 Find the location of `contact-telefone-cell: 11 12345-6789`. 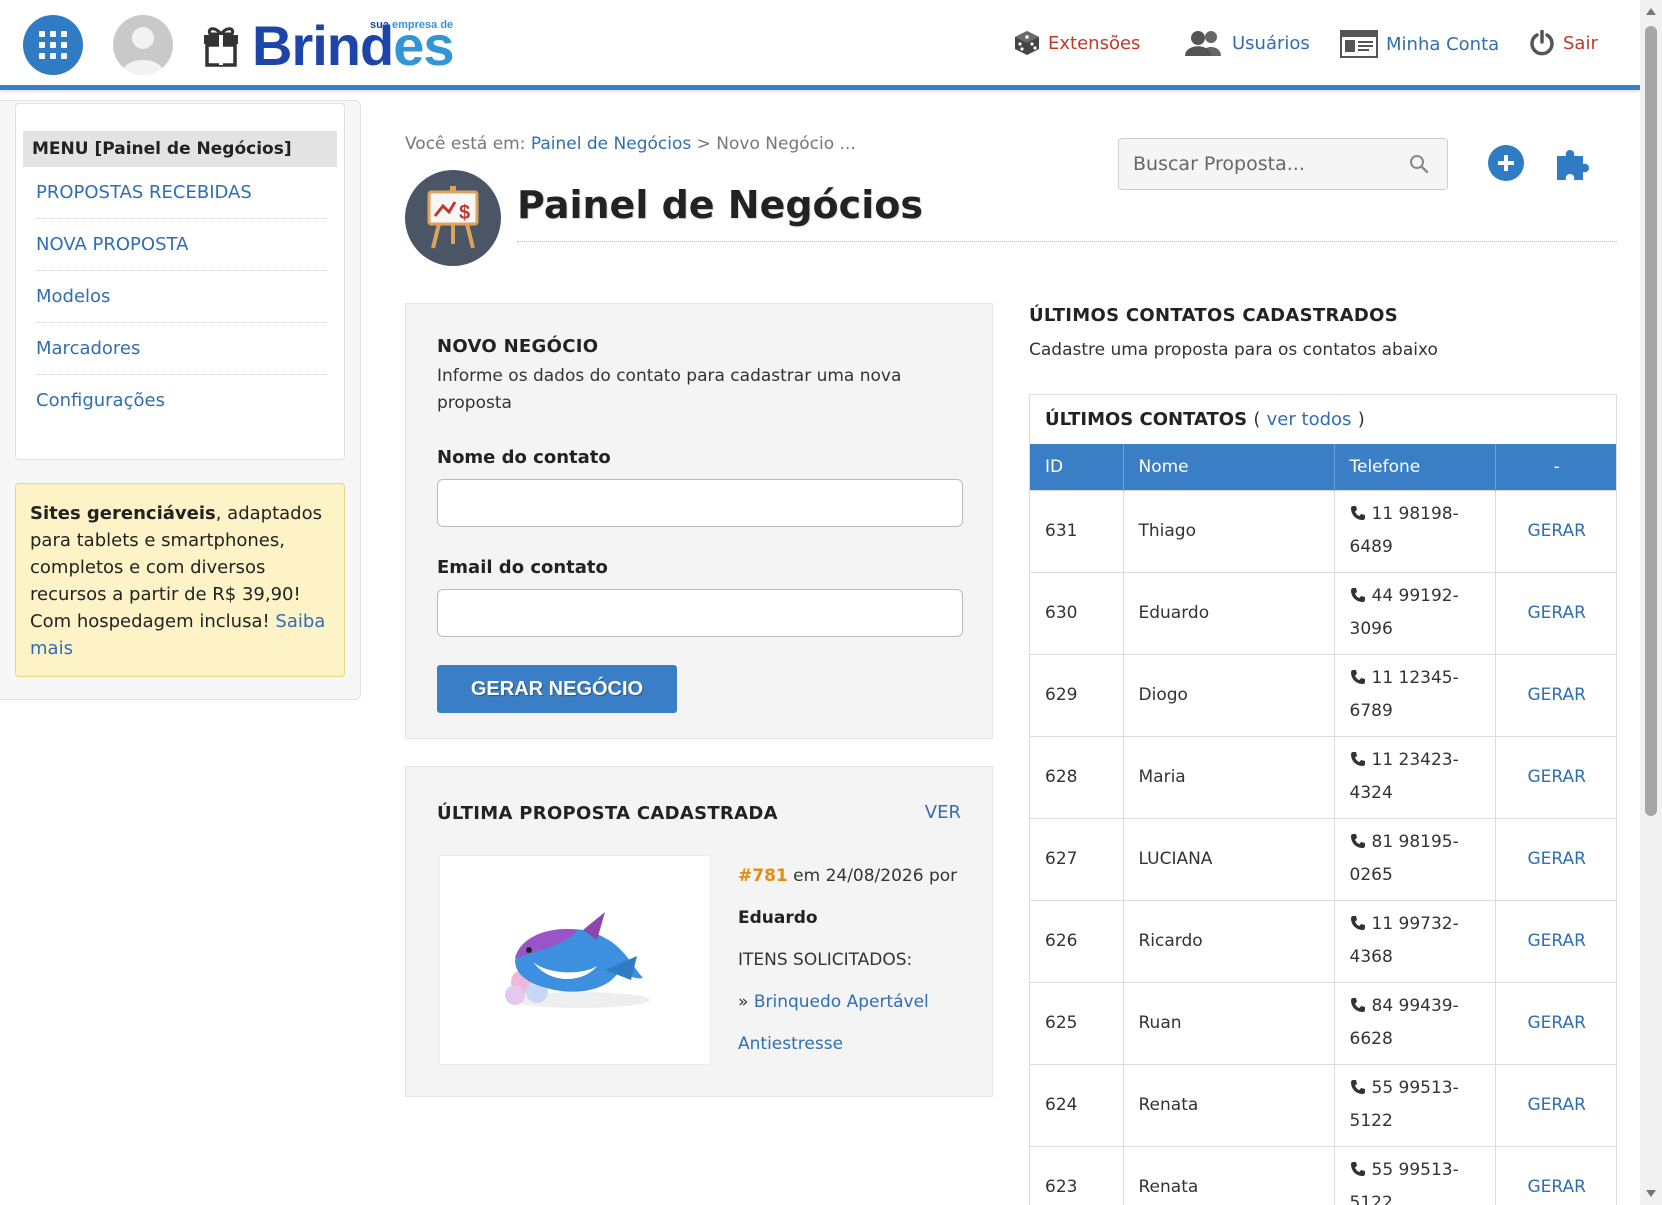

contact-telefone-cell: 11 12345-6789 is located at coordinates (1415, 694).